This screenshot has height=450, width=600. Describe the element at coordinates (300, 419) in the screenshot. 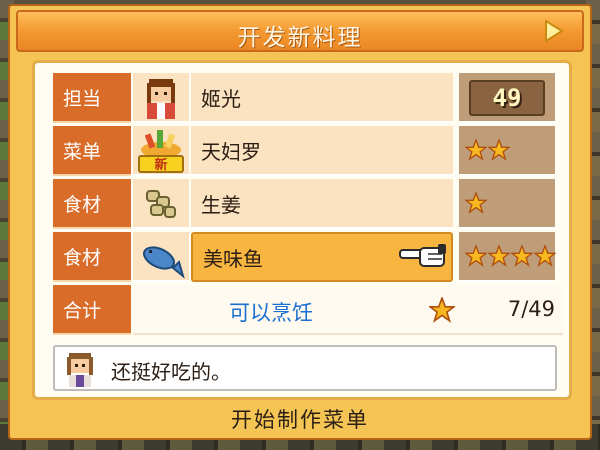

I see `start-cooking-button: 开始制作菜单` at that location.